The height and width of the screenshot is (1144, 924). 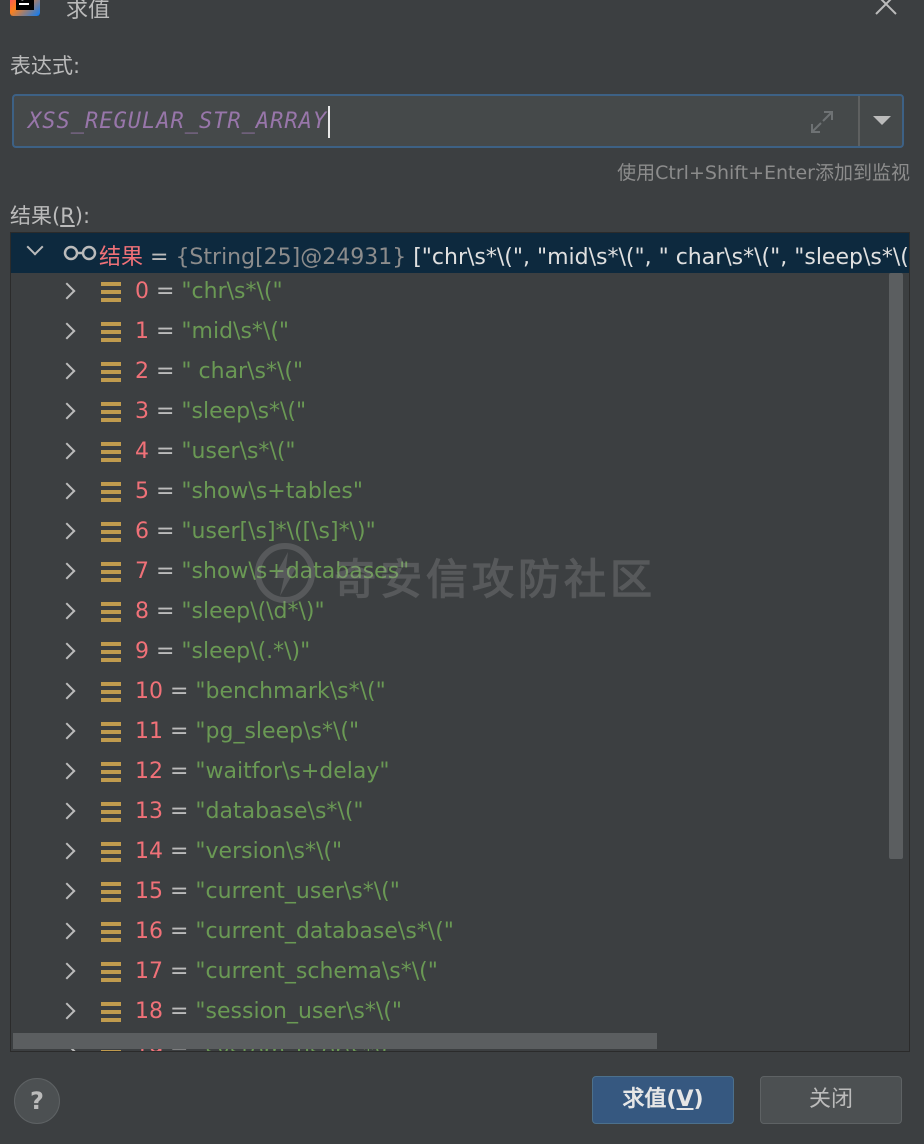 I want to click on item-value: "chr\s*\(", so click(x=232, y=291).